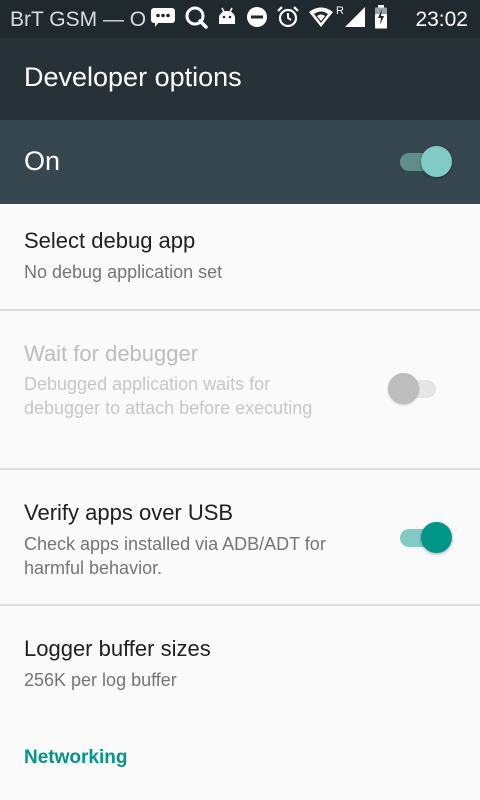  Describe the element at coordinates (227, 19) in the screenshot. I see `android-icon` at that location.